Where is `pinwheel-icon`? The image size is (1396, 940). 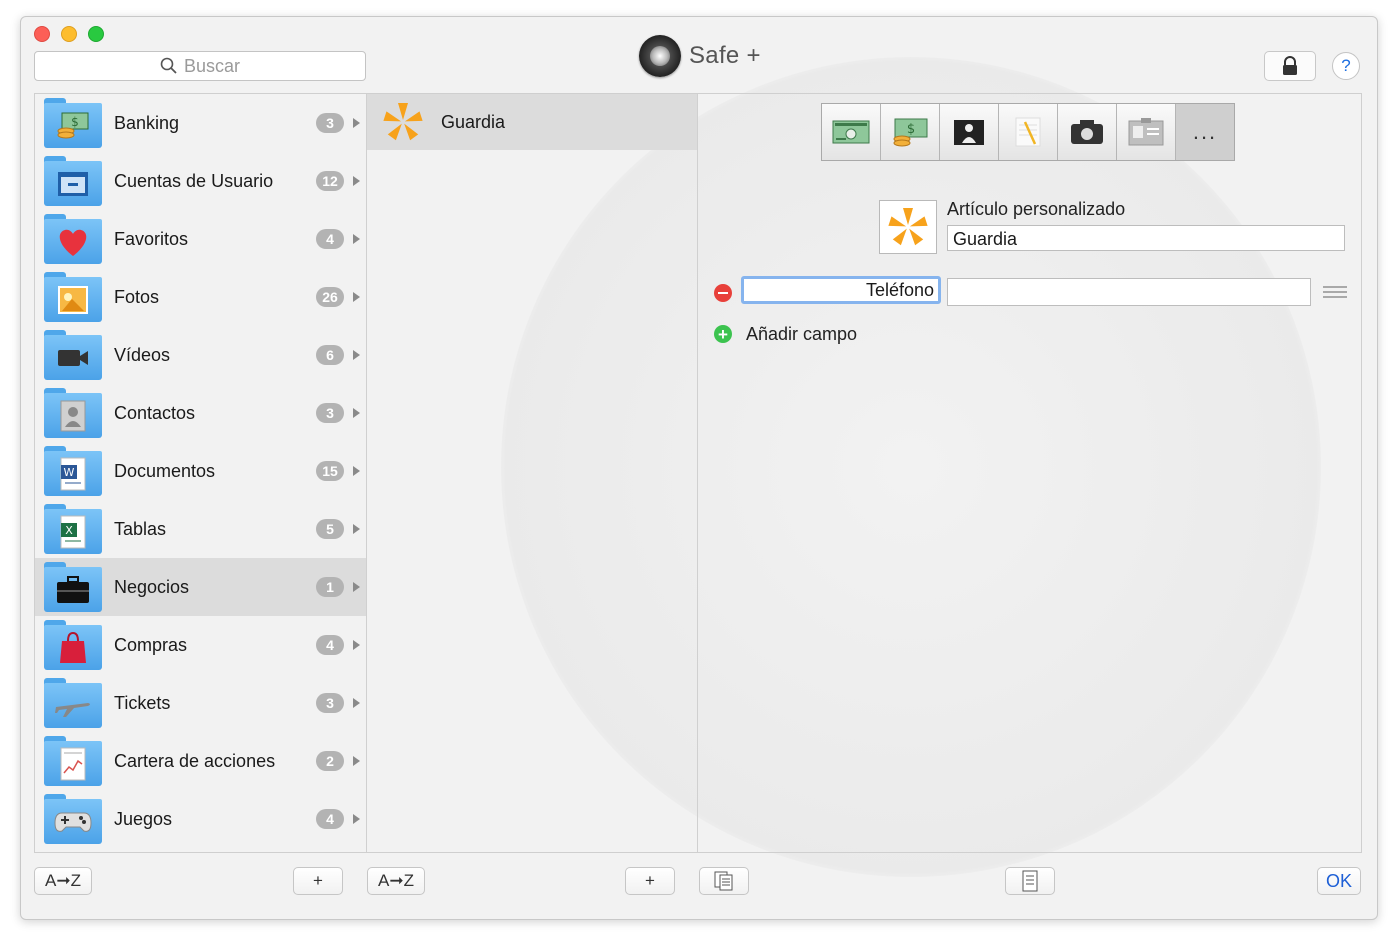
pinwheel-icon is located at coordinates (908, 227).